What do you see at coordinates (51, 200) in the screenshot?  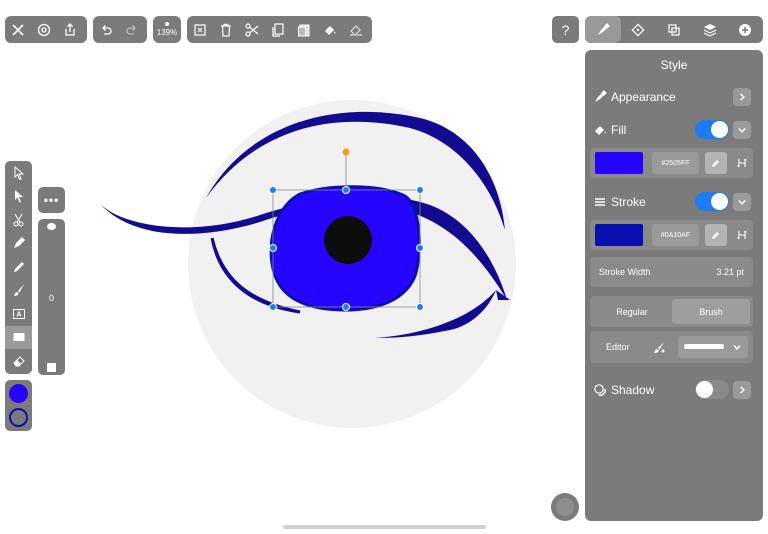 I see `more-options-button: •••` at bounding box center [51, 200].